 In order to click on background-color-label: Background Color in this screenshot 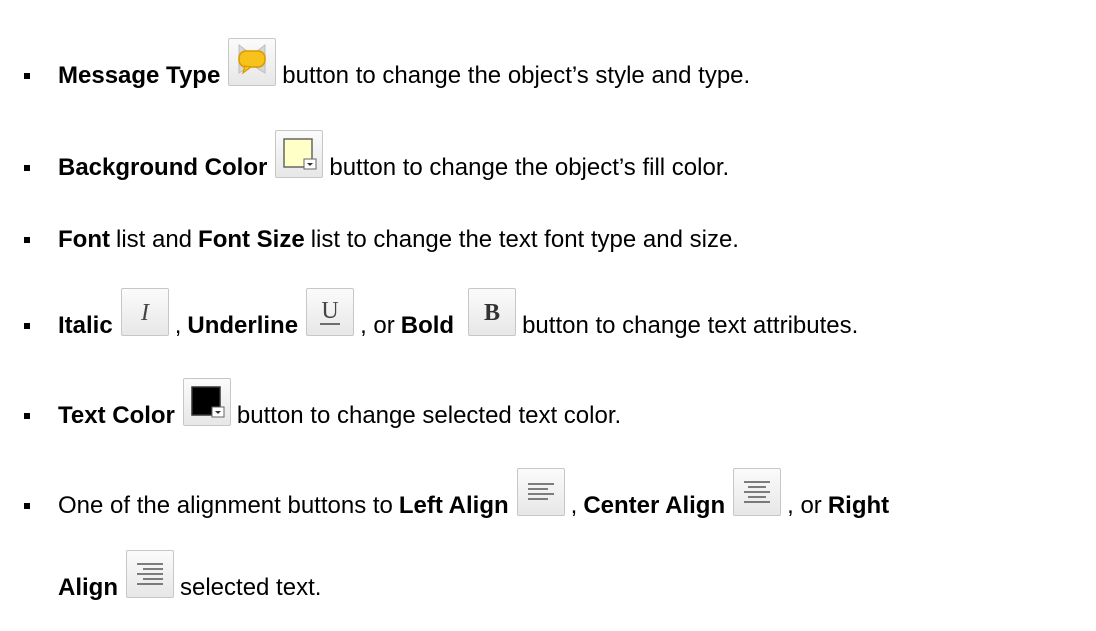, I will do `click(163, 167)`.